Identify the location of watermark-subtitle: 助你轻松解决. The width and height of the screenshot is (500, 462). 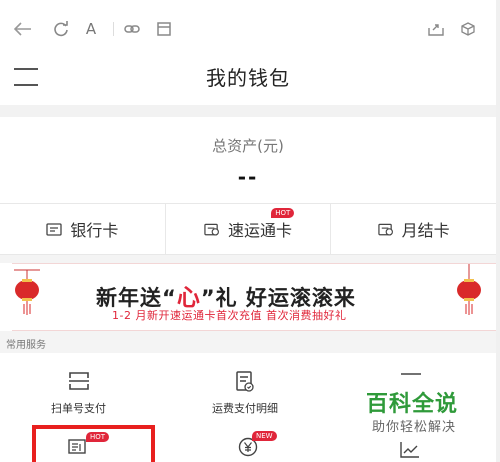
(414, 427).